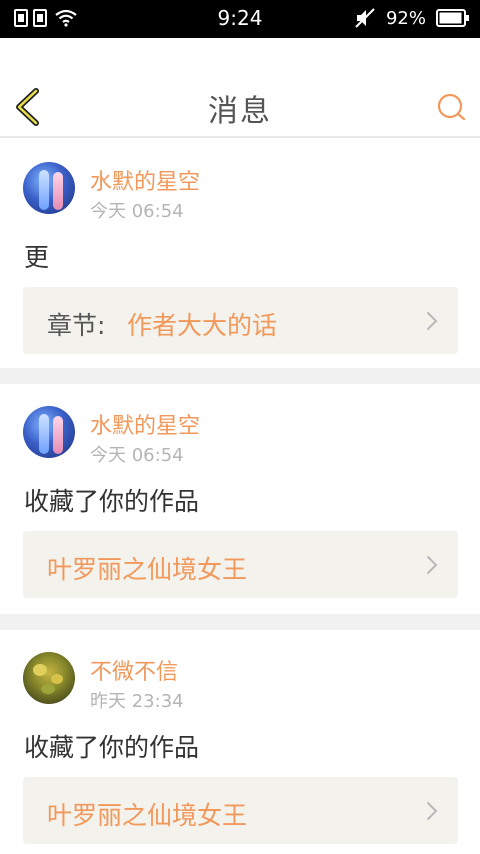 The height and width of the screenshot is (854, 480). Describe the element at coordinates (76, 325) in the screenshot. I see `chapter-label: 章节:` at that location.